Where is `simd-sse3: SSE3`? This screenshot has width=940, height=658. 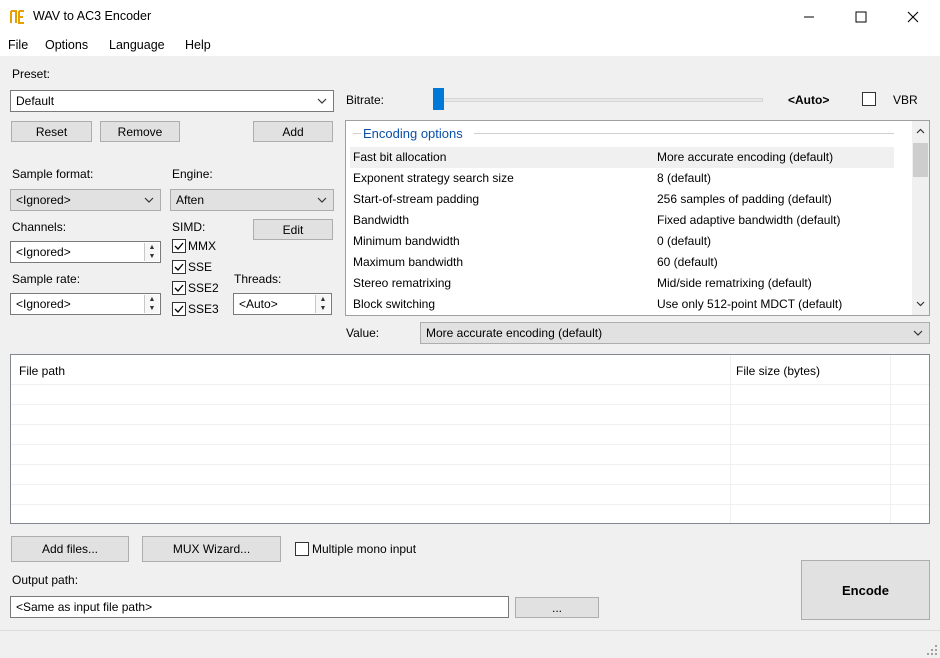 simd-sse3: SSE3 is located at coordinates (195, 309).